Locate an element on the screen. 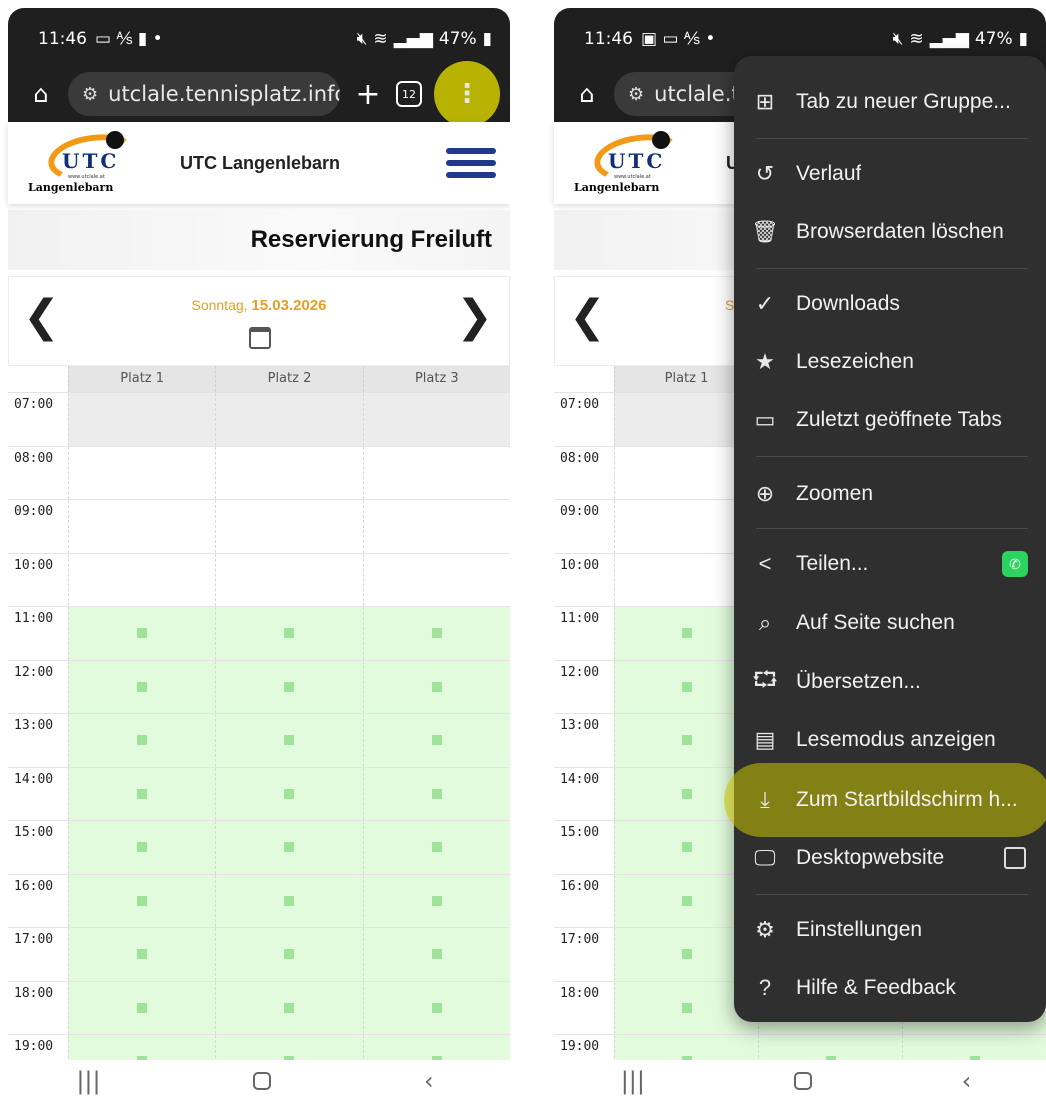 This screenshot has width=1046, height=1102. time-row: 07:00 is located at coordinates (259, 419).